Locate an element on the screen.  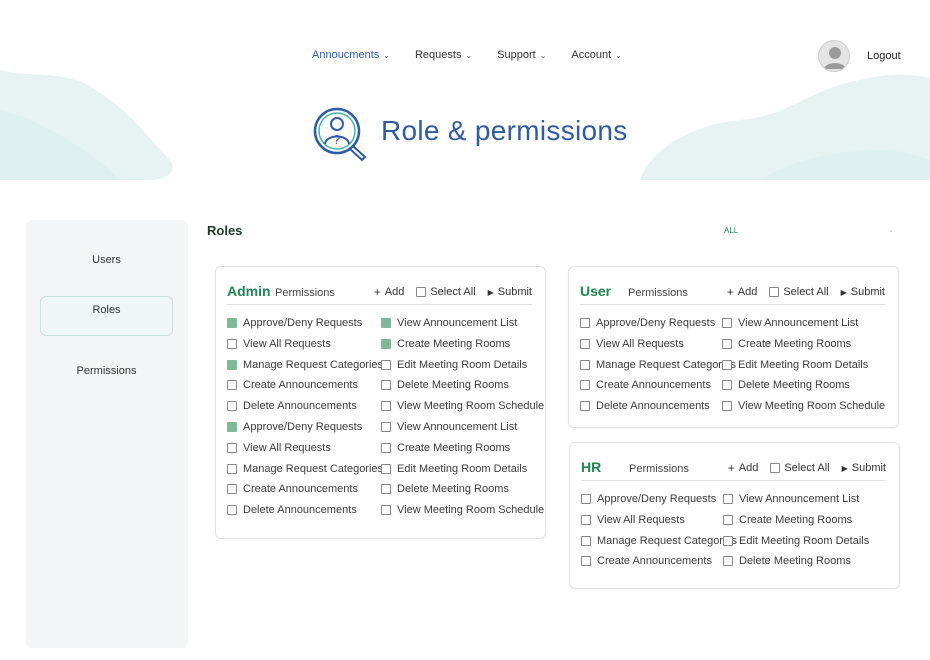
submit-label: Submit is located at coordinates (867, 292).